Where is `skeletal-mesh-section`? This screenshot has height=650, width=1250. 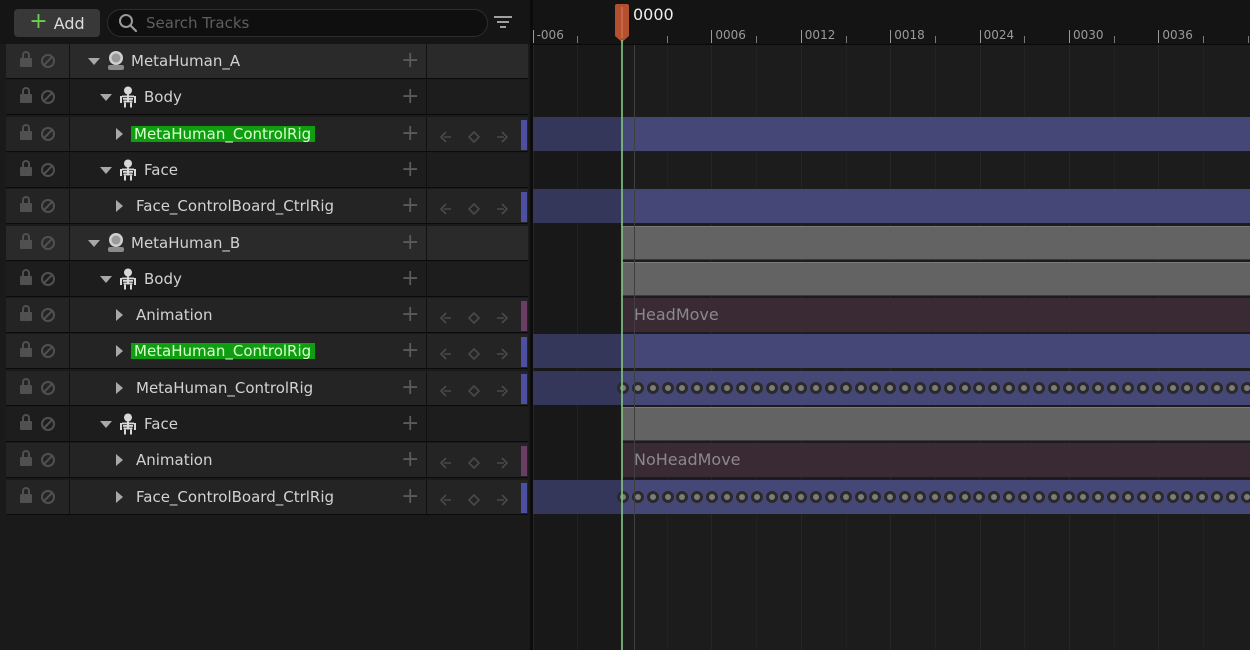
skeletal-mesh-section is located at coordinates (936, 278).